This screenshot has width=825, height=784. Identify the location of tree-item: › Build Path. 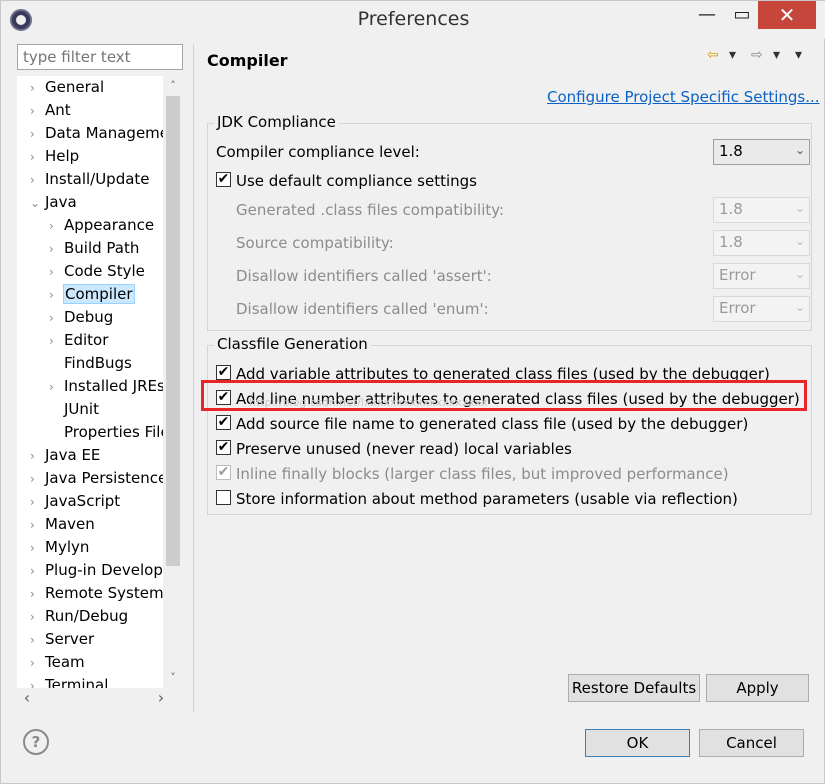
(94, 248).